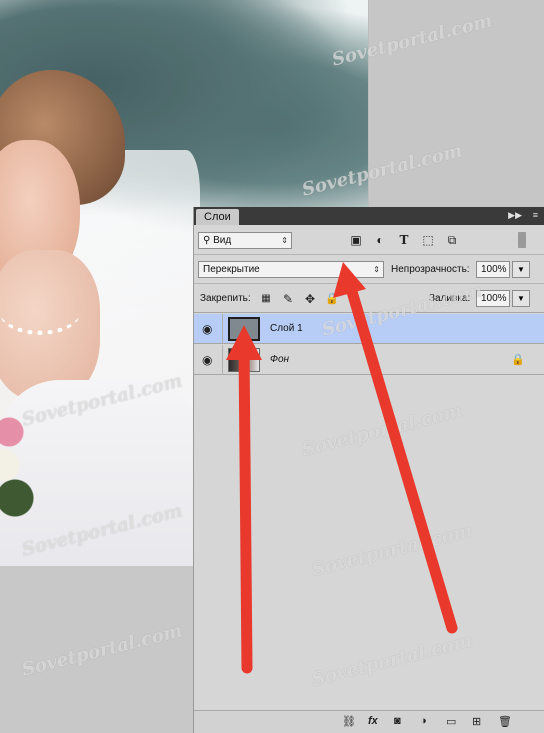 The width and height of the screenshot is (544, 733). What do you see at coordinates (244, 342) in the screenshot?
I see `arrowhead-left` at bounding box center [244, 342].